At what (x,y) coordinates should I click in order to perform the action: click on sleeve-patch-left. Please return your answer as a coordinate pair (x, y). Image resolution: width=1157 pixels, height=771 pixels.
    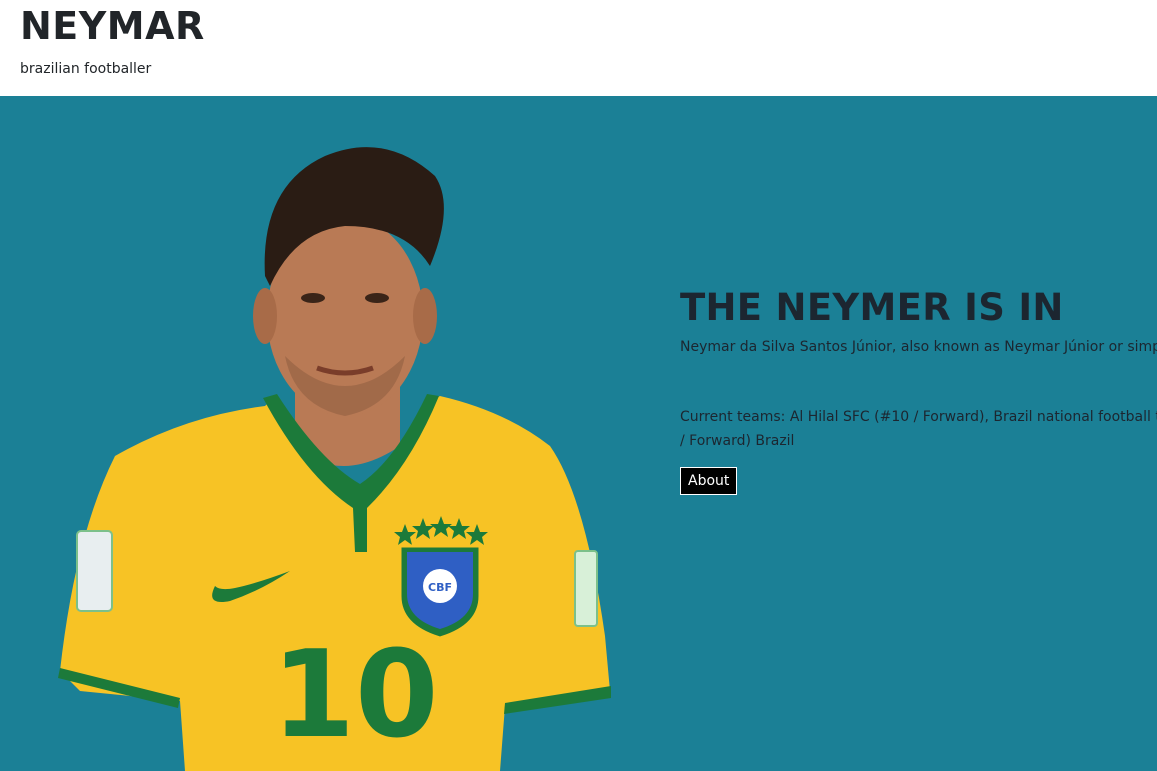
    Looking at the image, I should click on (94, 571).